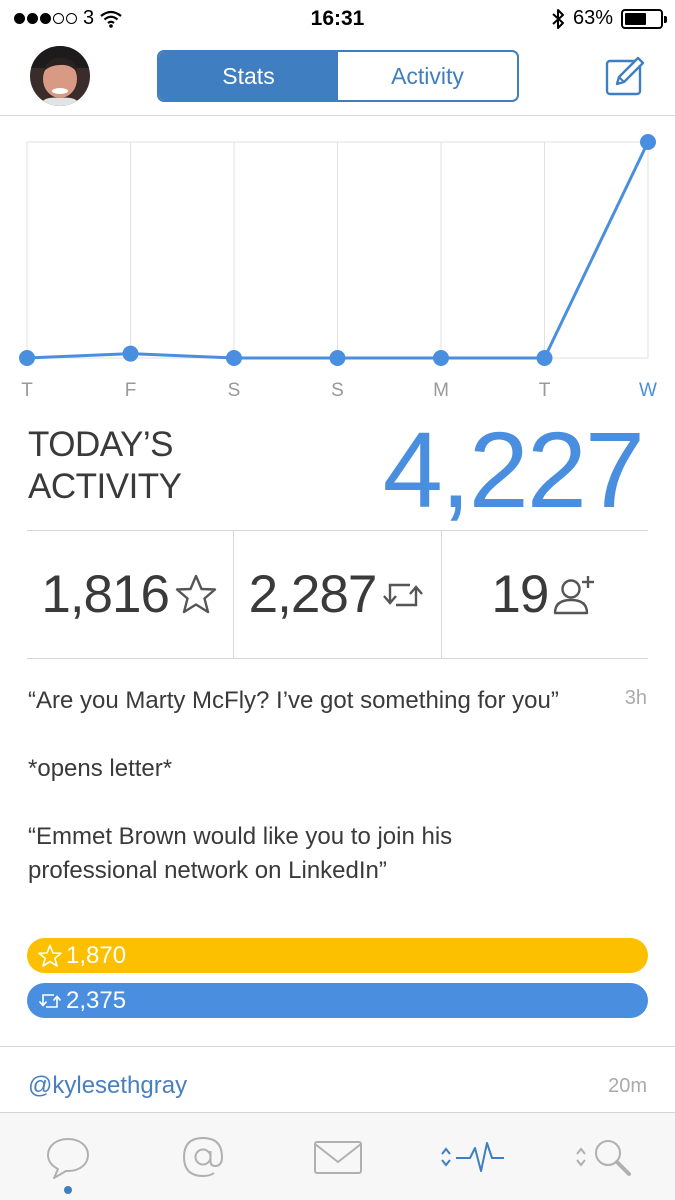  I want to click on stat-favorites: 1,816, so click(131, 594).